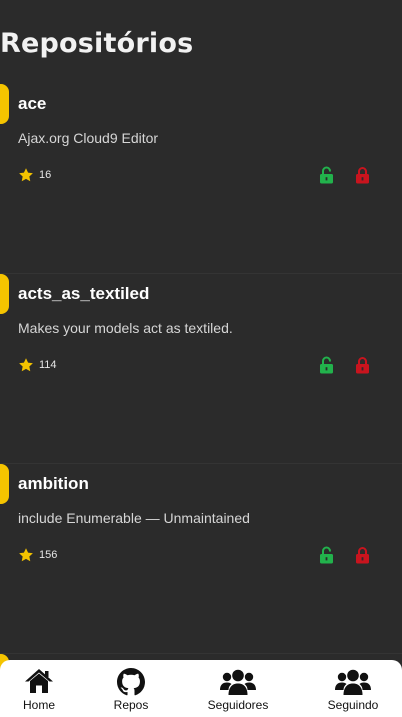  Describe the element at coordinates (125, 328) in the screenshot. I see `repo-description: Makes your models act as textiled.` at that location.